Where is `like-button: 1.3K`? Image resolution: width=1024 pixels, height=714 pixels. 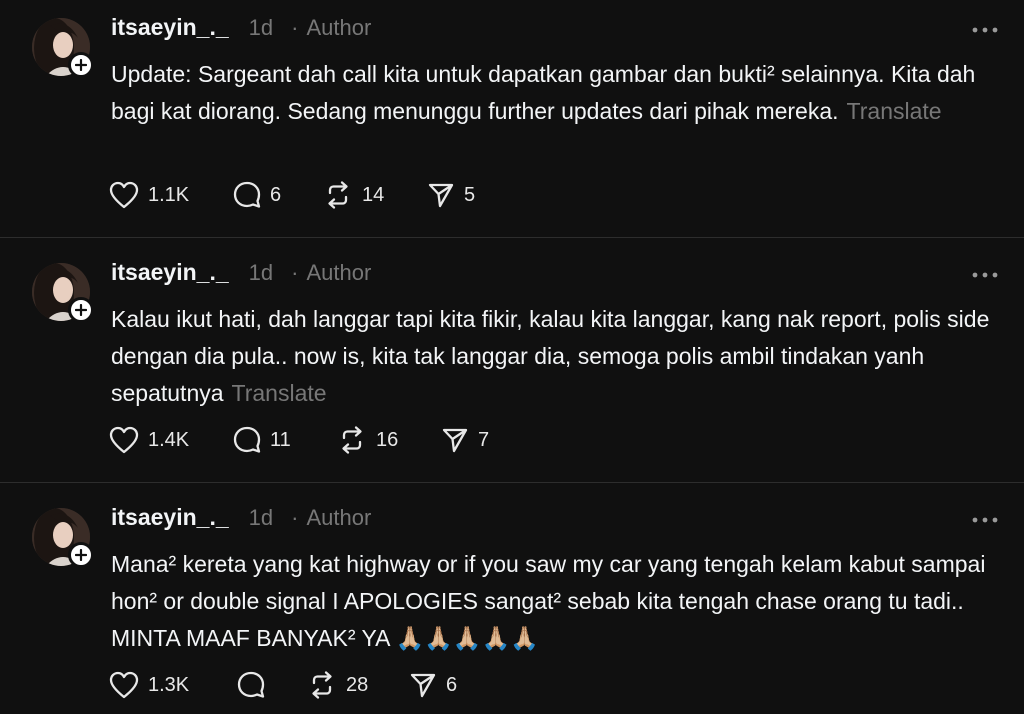
like-button: 1.3K is located at coordinates (148, 685).